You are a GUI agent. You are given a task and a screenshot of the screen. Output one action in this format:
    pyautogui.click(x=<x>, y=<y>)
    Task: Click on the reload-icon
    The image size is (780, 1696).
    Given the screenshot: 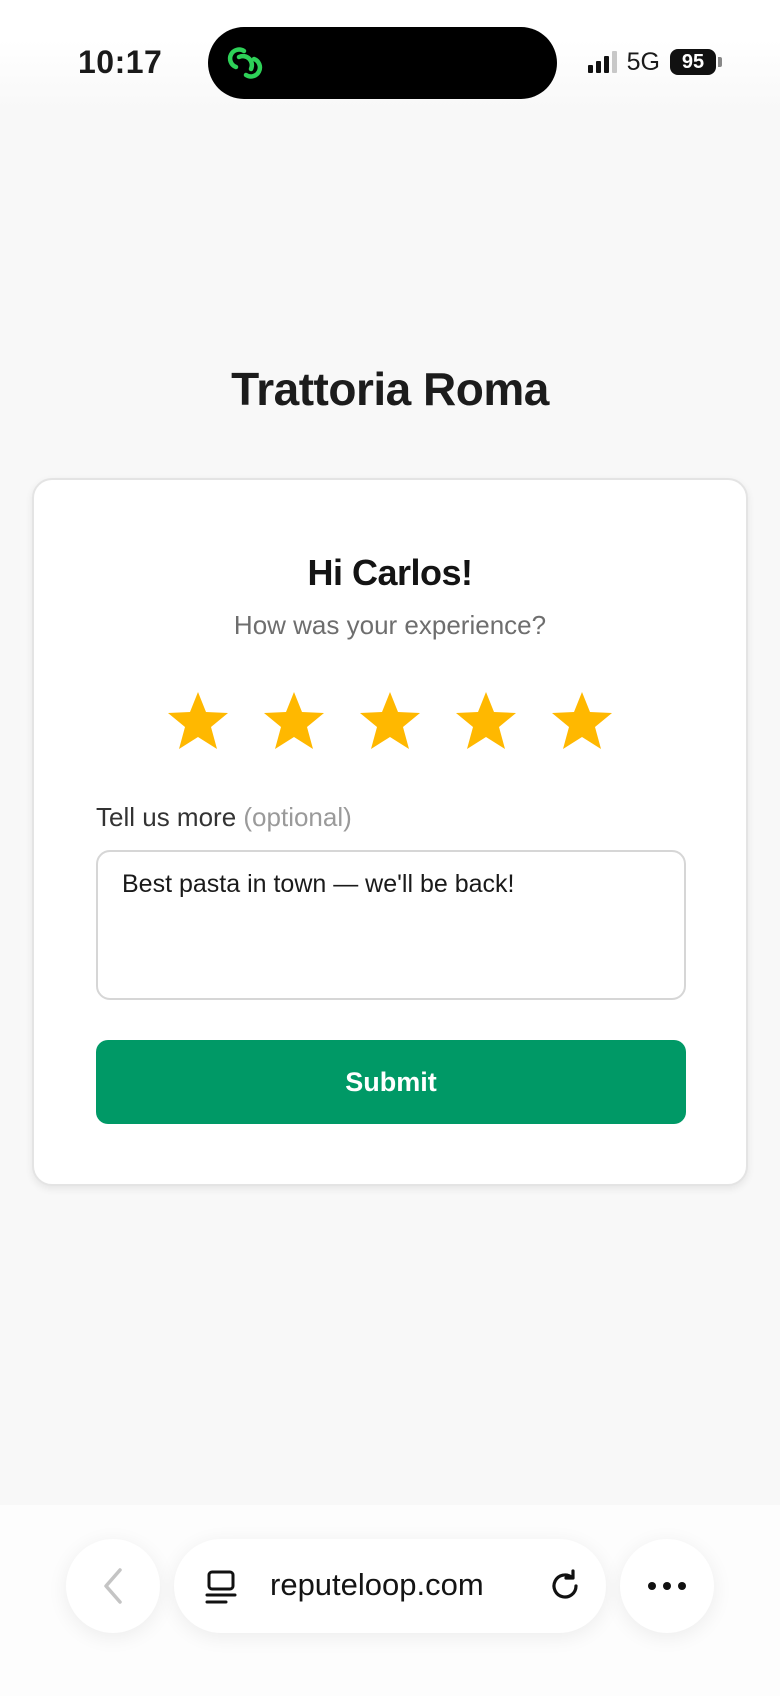 What is the action you would take?
    pyautogui.click(x=565, y=1586)
    